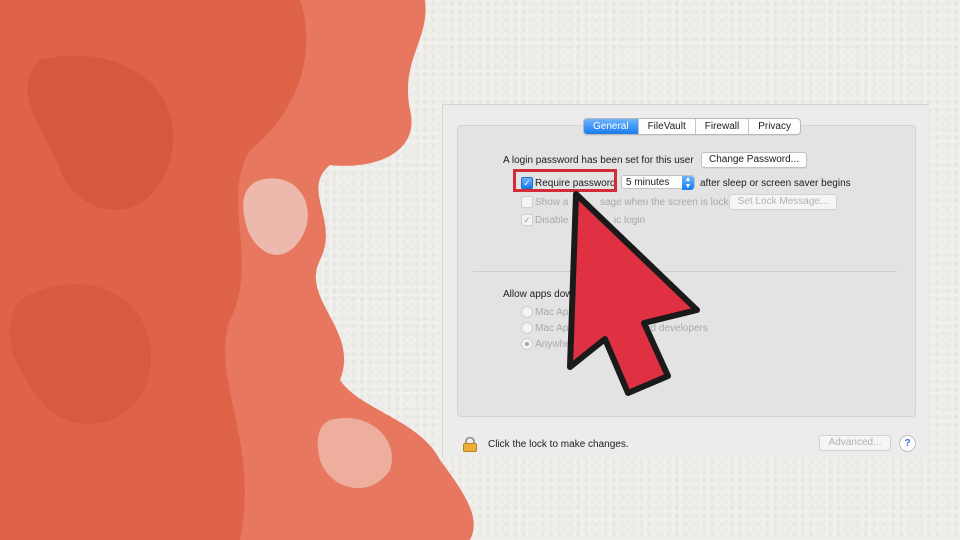 The width and height of the screenshot is (960, 540). I want to click on radio-anywhere, so click(527, 344).